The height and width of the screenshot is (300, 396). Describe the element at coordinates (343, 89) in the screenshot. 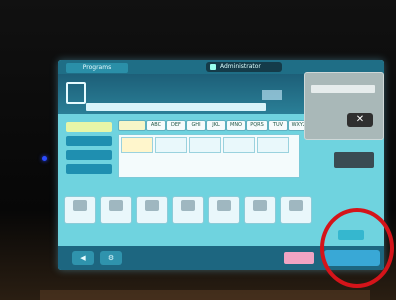

I see `popup-message` at that location.